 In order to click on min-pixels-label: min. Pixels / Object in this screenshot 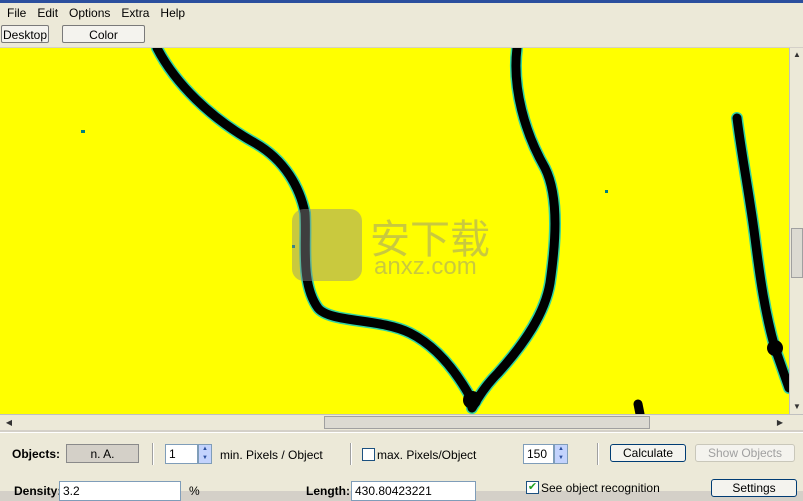, I will do `click(271, 455)`.